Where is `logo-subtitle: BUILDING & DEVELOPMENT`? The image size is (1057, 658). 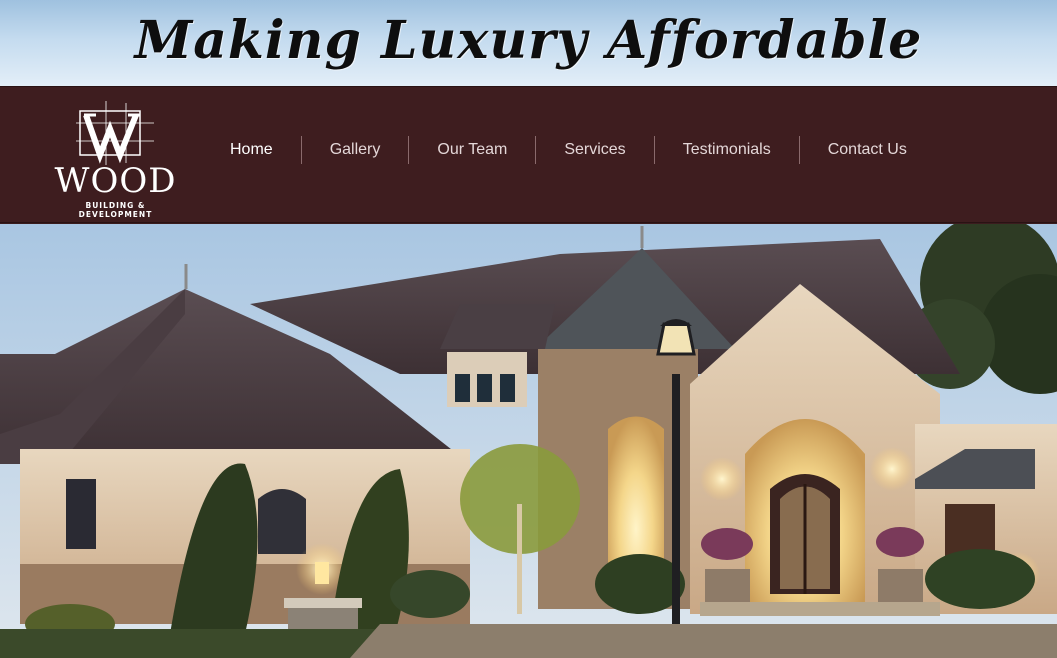
logo-subtitle: BUILDING & DEVELOPMENT is located at coordinates (115, 210).